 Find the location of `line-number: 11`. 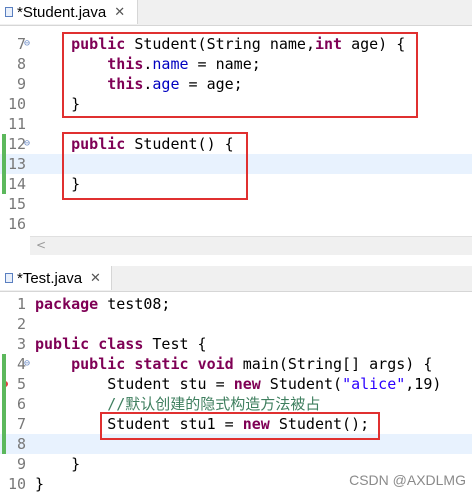

line-number: 11 is located at coordinates (16, 124).